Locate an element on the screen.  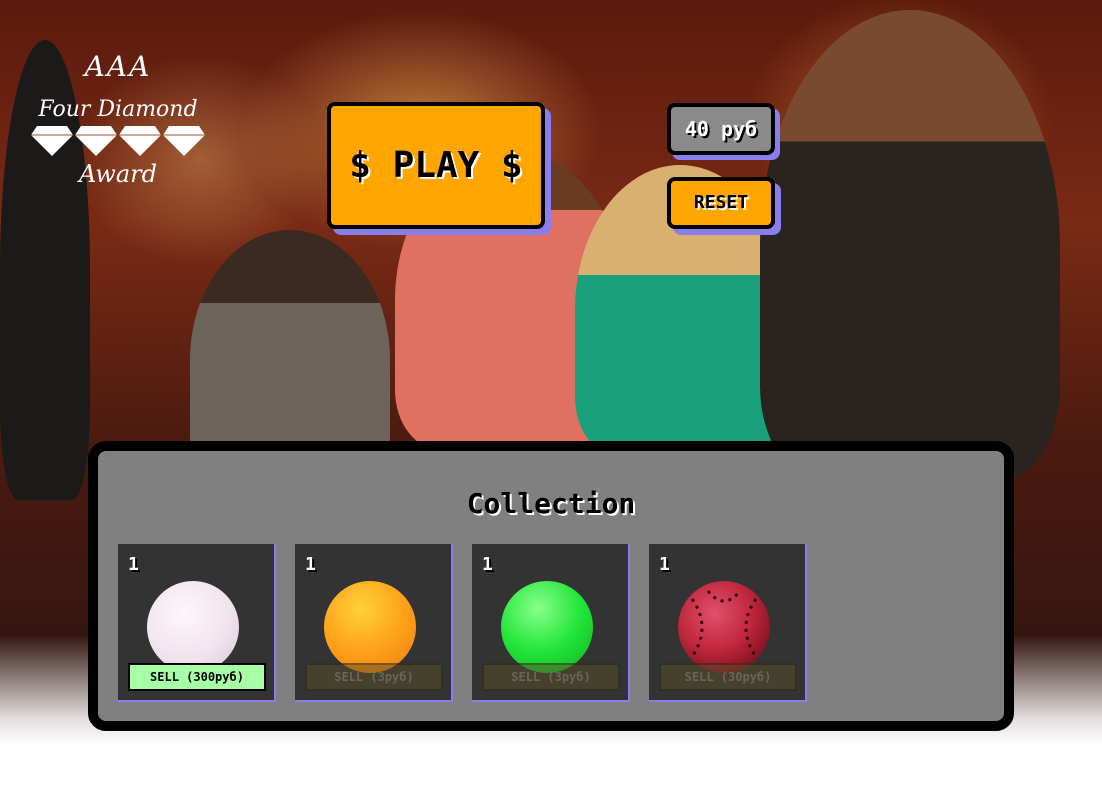
collection-item: 1 SELL (300руб) is located at coordinates (197, 623).